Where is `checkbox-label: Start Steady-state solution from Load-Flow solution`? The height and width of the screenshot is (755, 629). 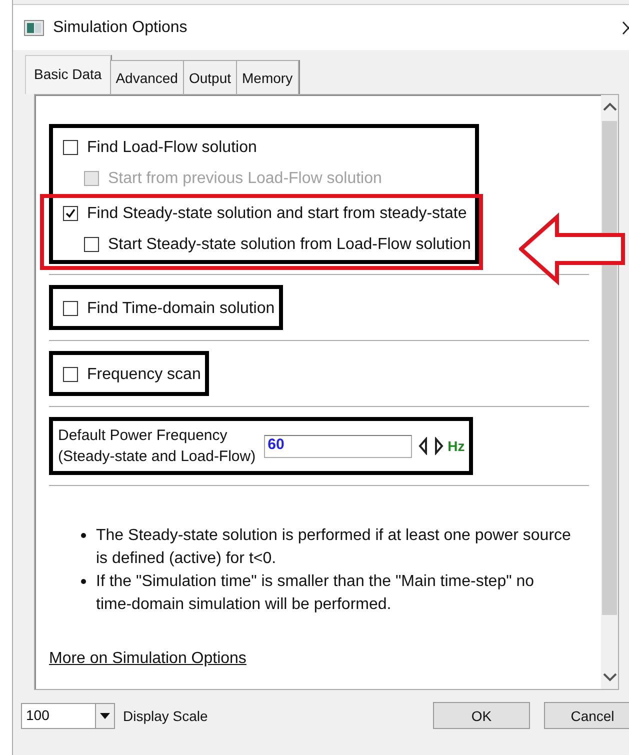
checkbox-label: Start Steady-state solution from Load-Flow solution is located at coordinates (289, 245).